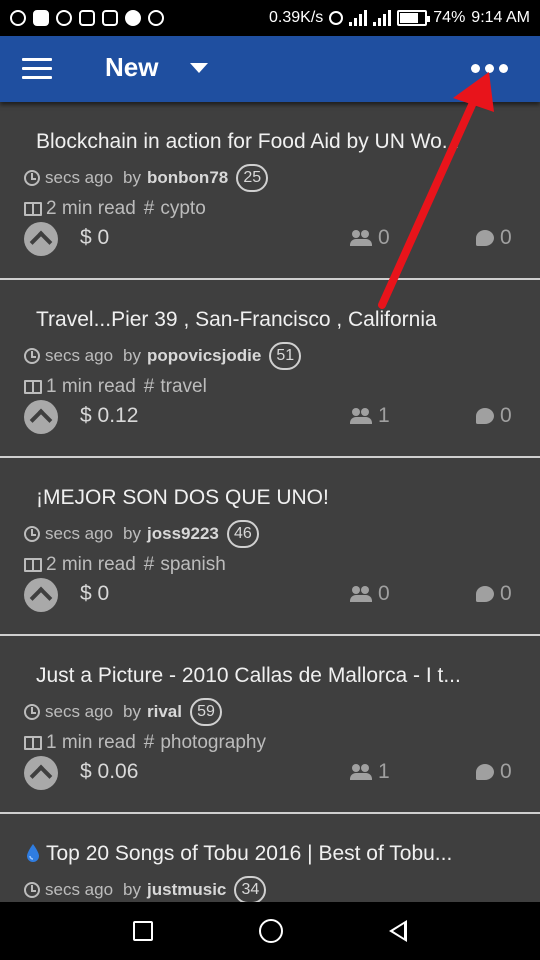  What do you see at coordinates (250, 889) in the screenshot?
I see `reputation-badge: 34` at bounding box center [250, 889].